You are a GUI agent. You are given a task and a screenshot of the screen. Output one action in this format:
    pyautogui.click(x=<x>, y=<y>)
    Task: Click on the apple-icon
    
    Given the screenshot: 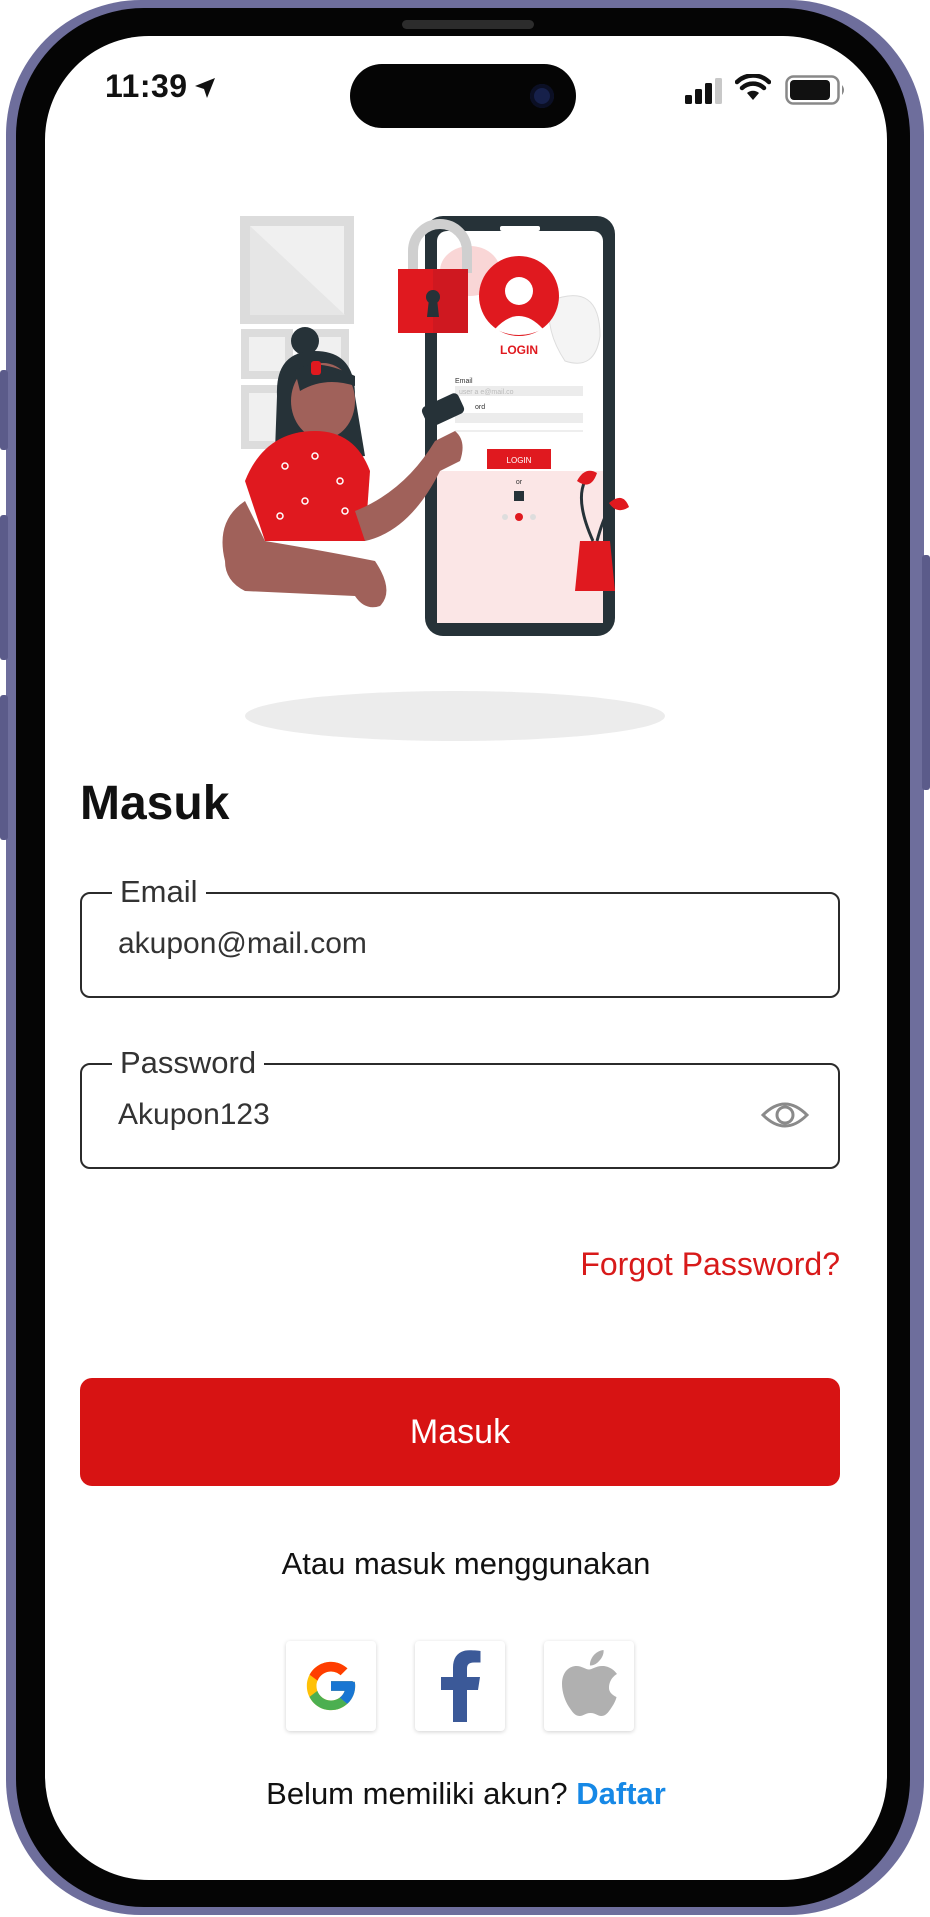 What is the action you would take?
    pyautogui.click(x=589, y=1683)
    